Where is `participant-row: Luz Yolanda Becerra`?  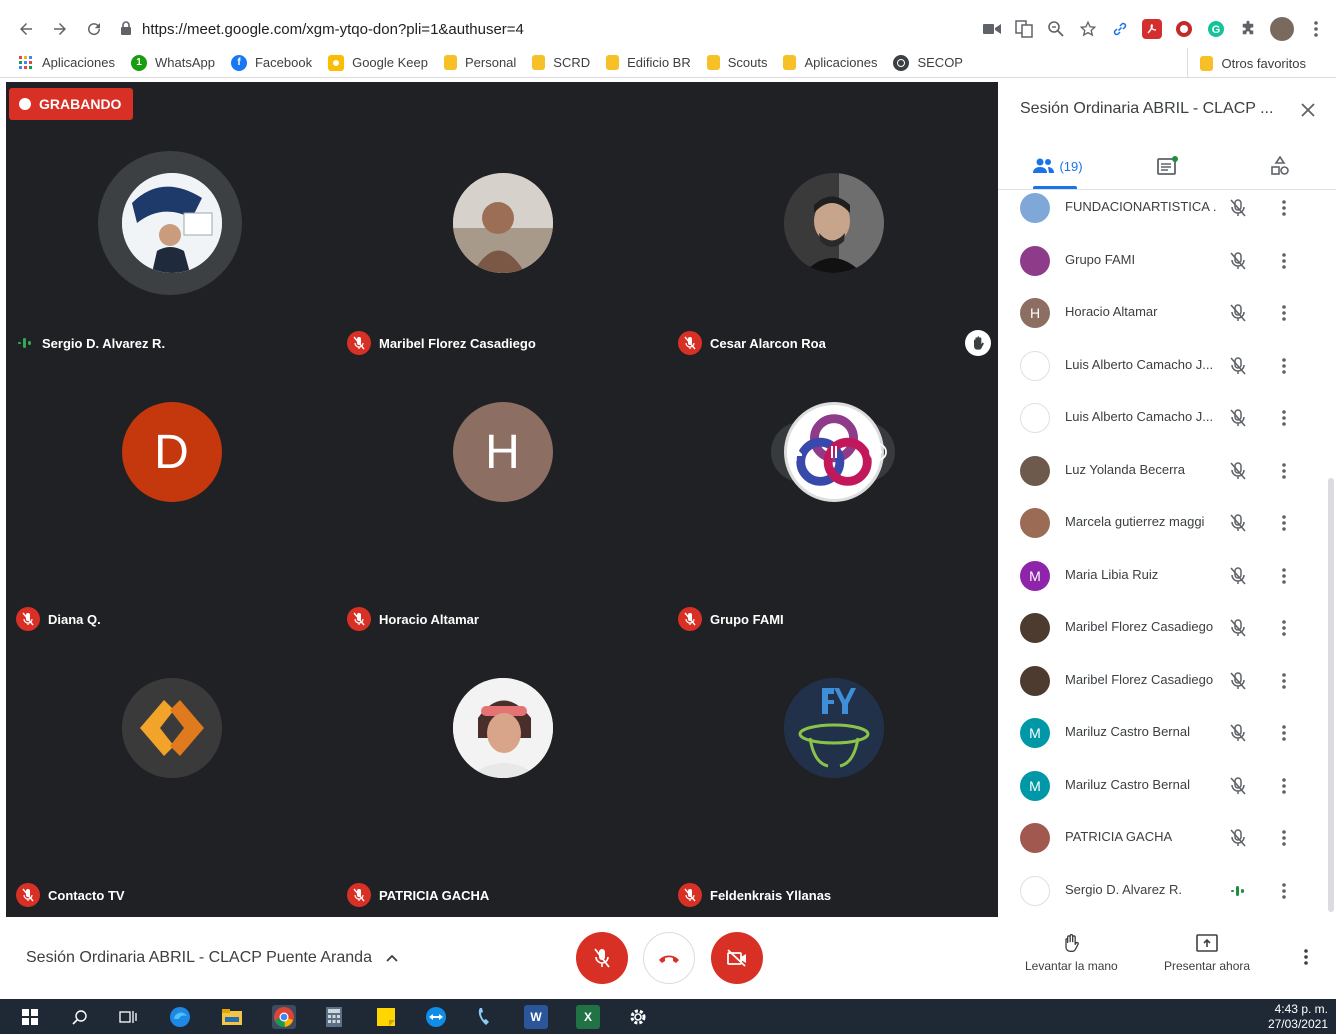 participant-row: Luz Yolanda Becerra is located at coordinates (1163, 471).